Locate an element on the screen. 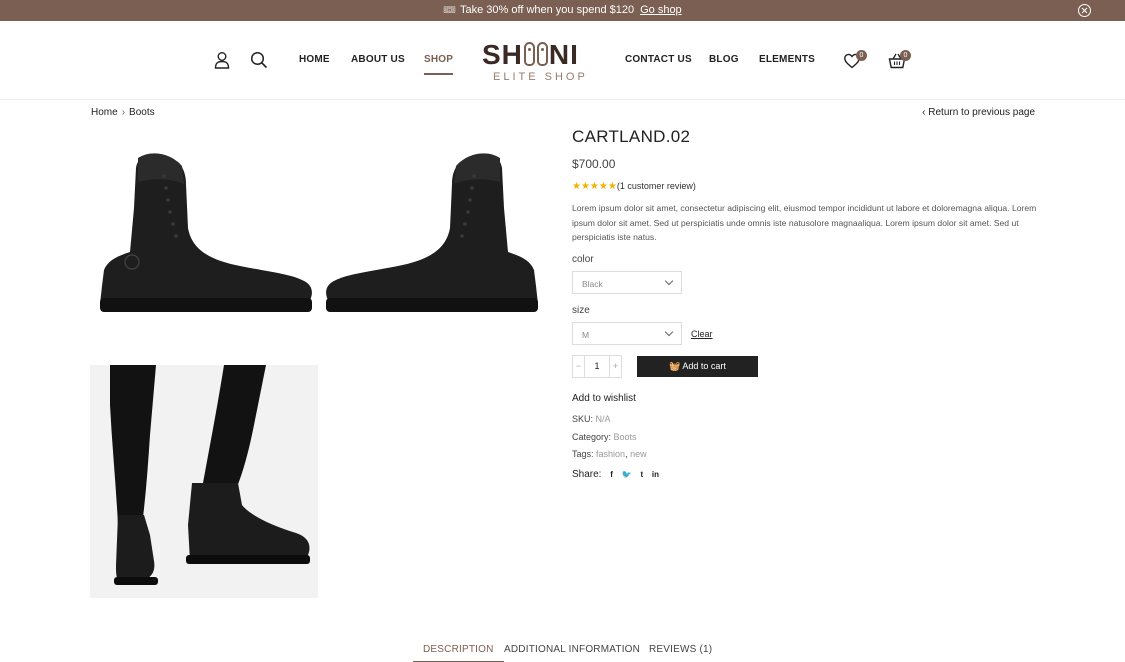 This screenshot has height=662, width=1125. product-rating: ★★★★★(1 customer review) is located at coordinates (634, 186).